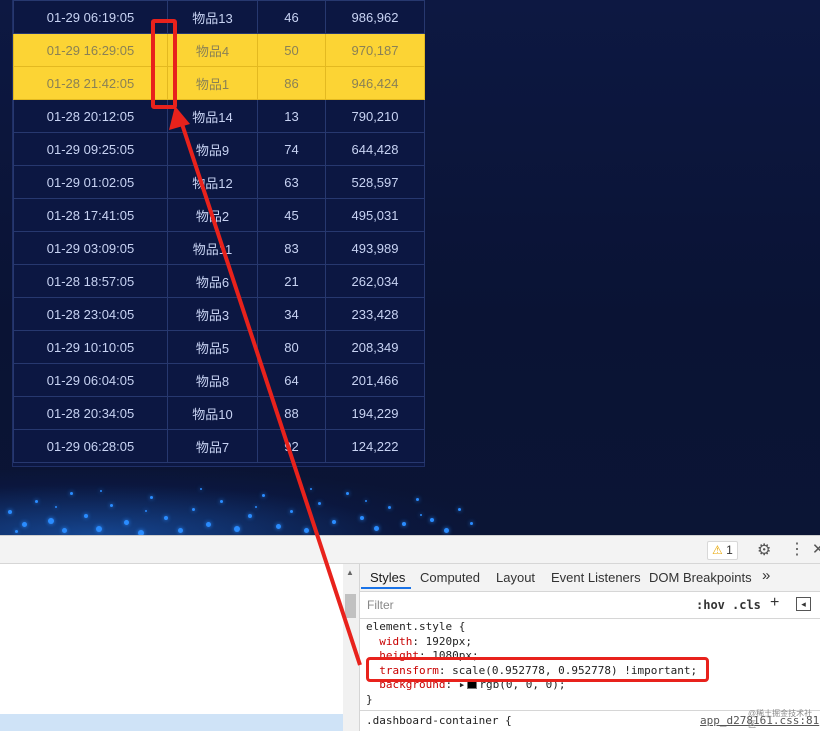  I want to click on table-row: 01-28 20:12:05 物品14 13 790,210, so click(219, 116).